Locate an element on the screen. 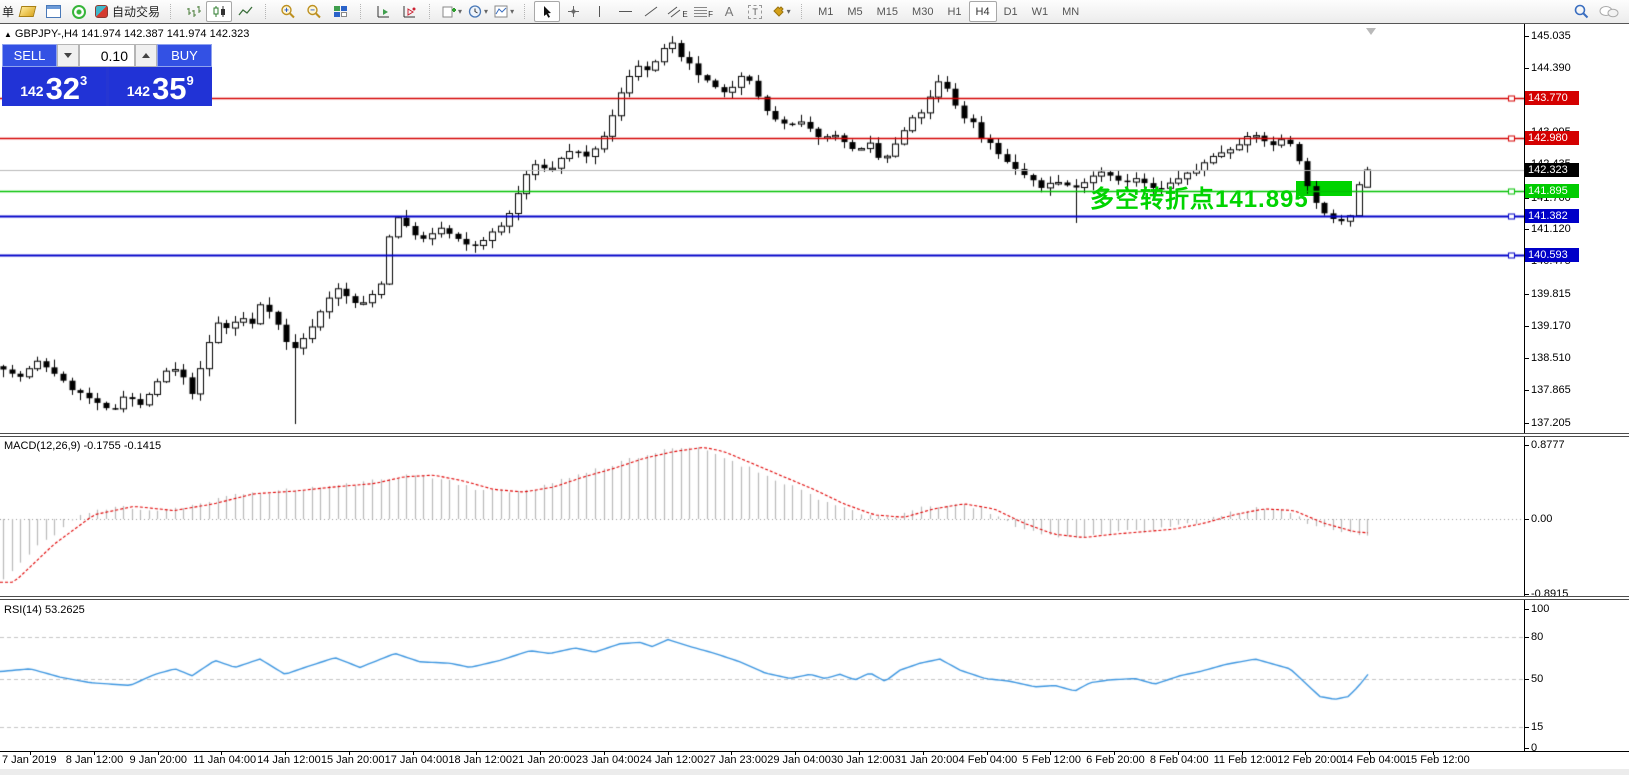  timeframe-m15: M15 is located at coordinates (887, 11).